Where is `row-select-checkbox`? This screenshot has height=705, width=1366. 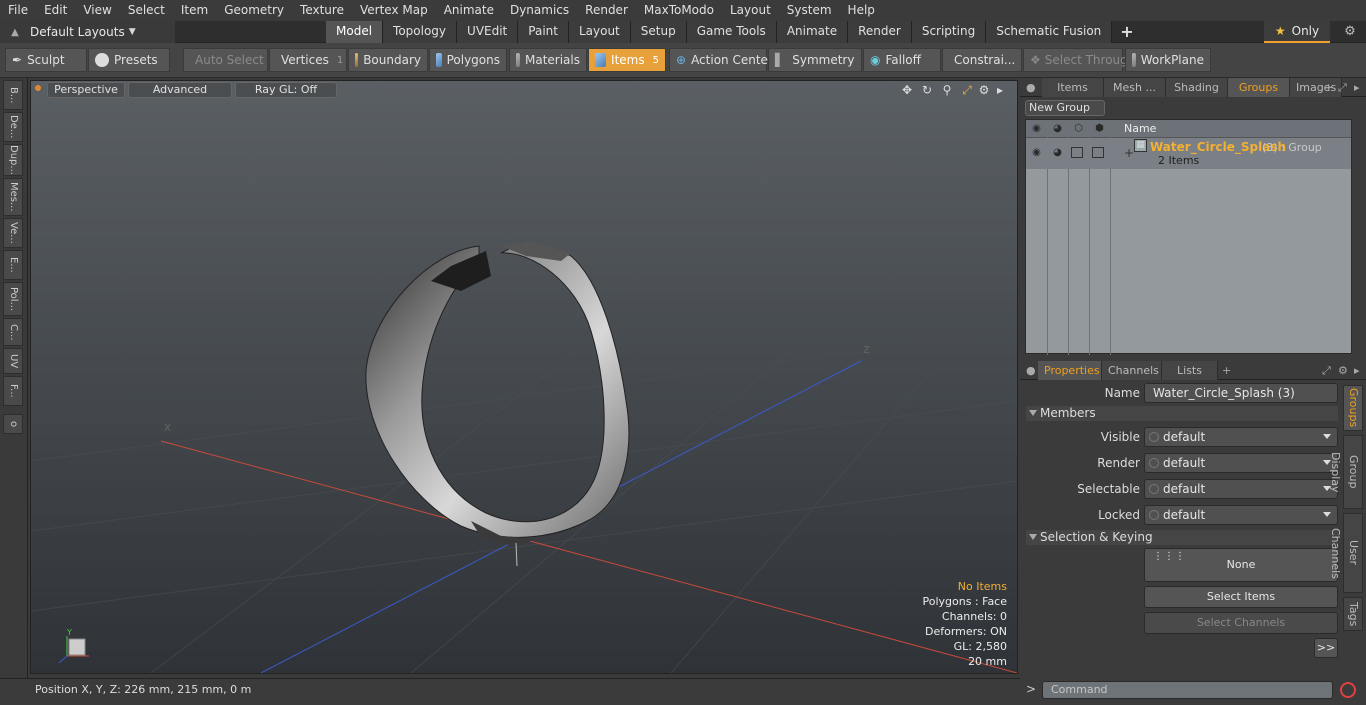
row-select-checkbox is located at coordinates (1077, 152).